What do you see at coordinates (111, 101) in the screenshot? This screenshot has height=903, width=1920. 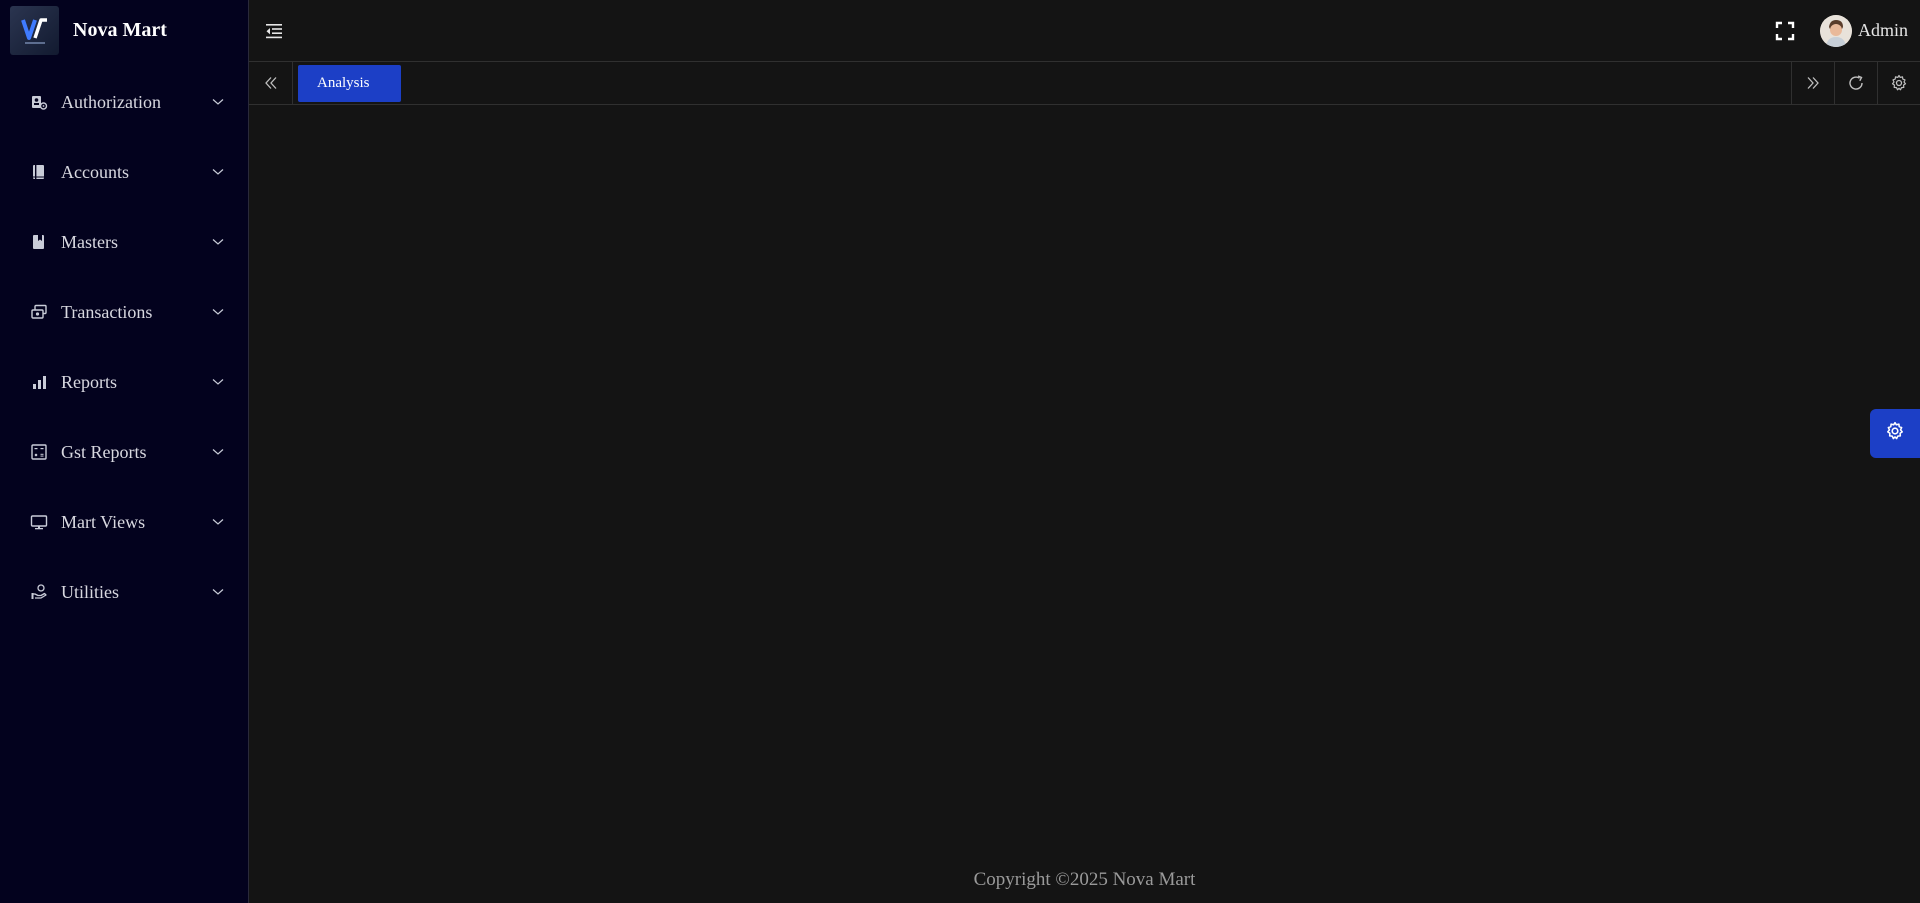 I see `sidebar-item-label: Authorization` at bounding box center [111, 101].